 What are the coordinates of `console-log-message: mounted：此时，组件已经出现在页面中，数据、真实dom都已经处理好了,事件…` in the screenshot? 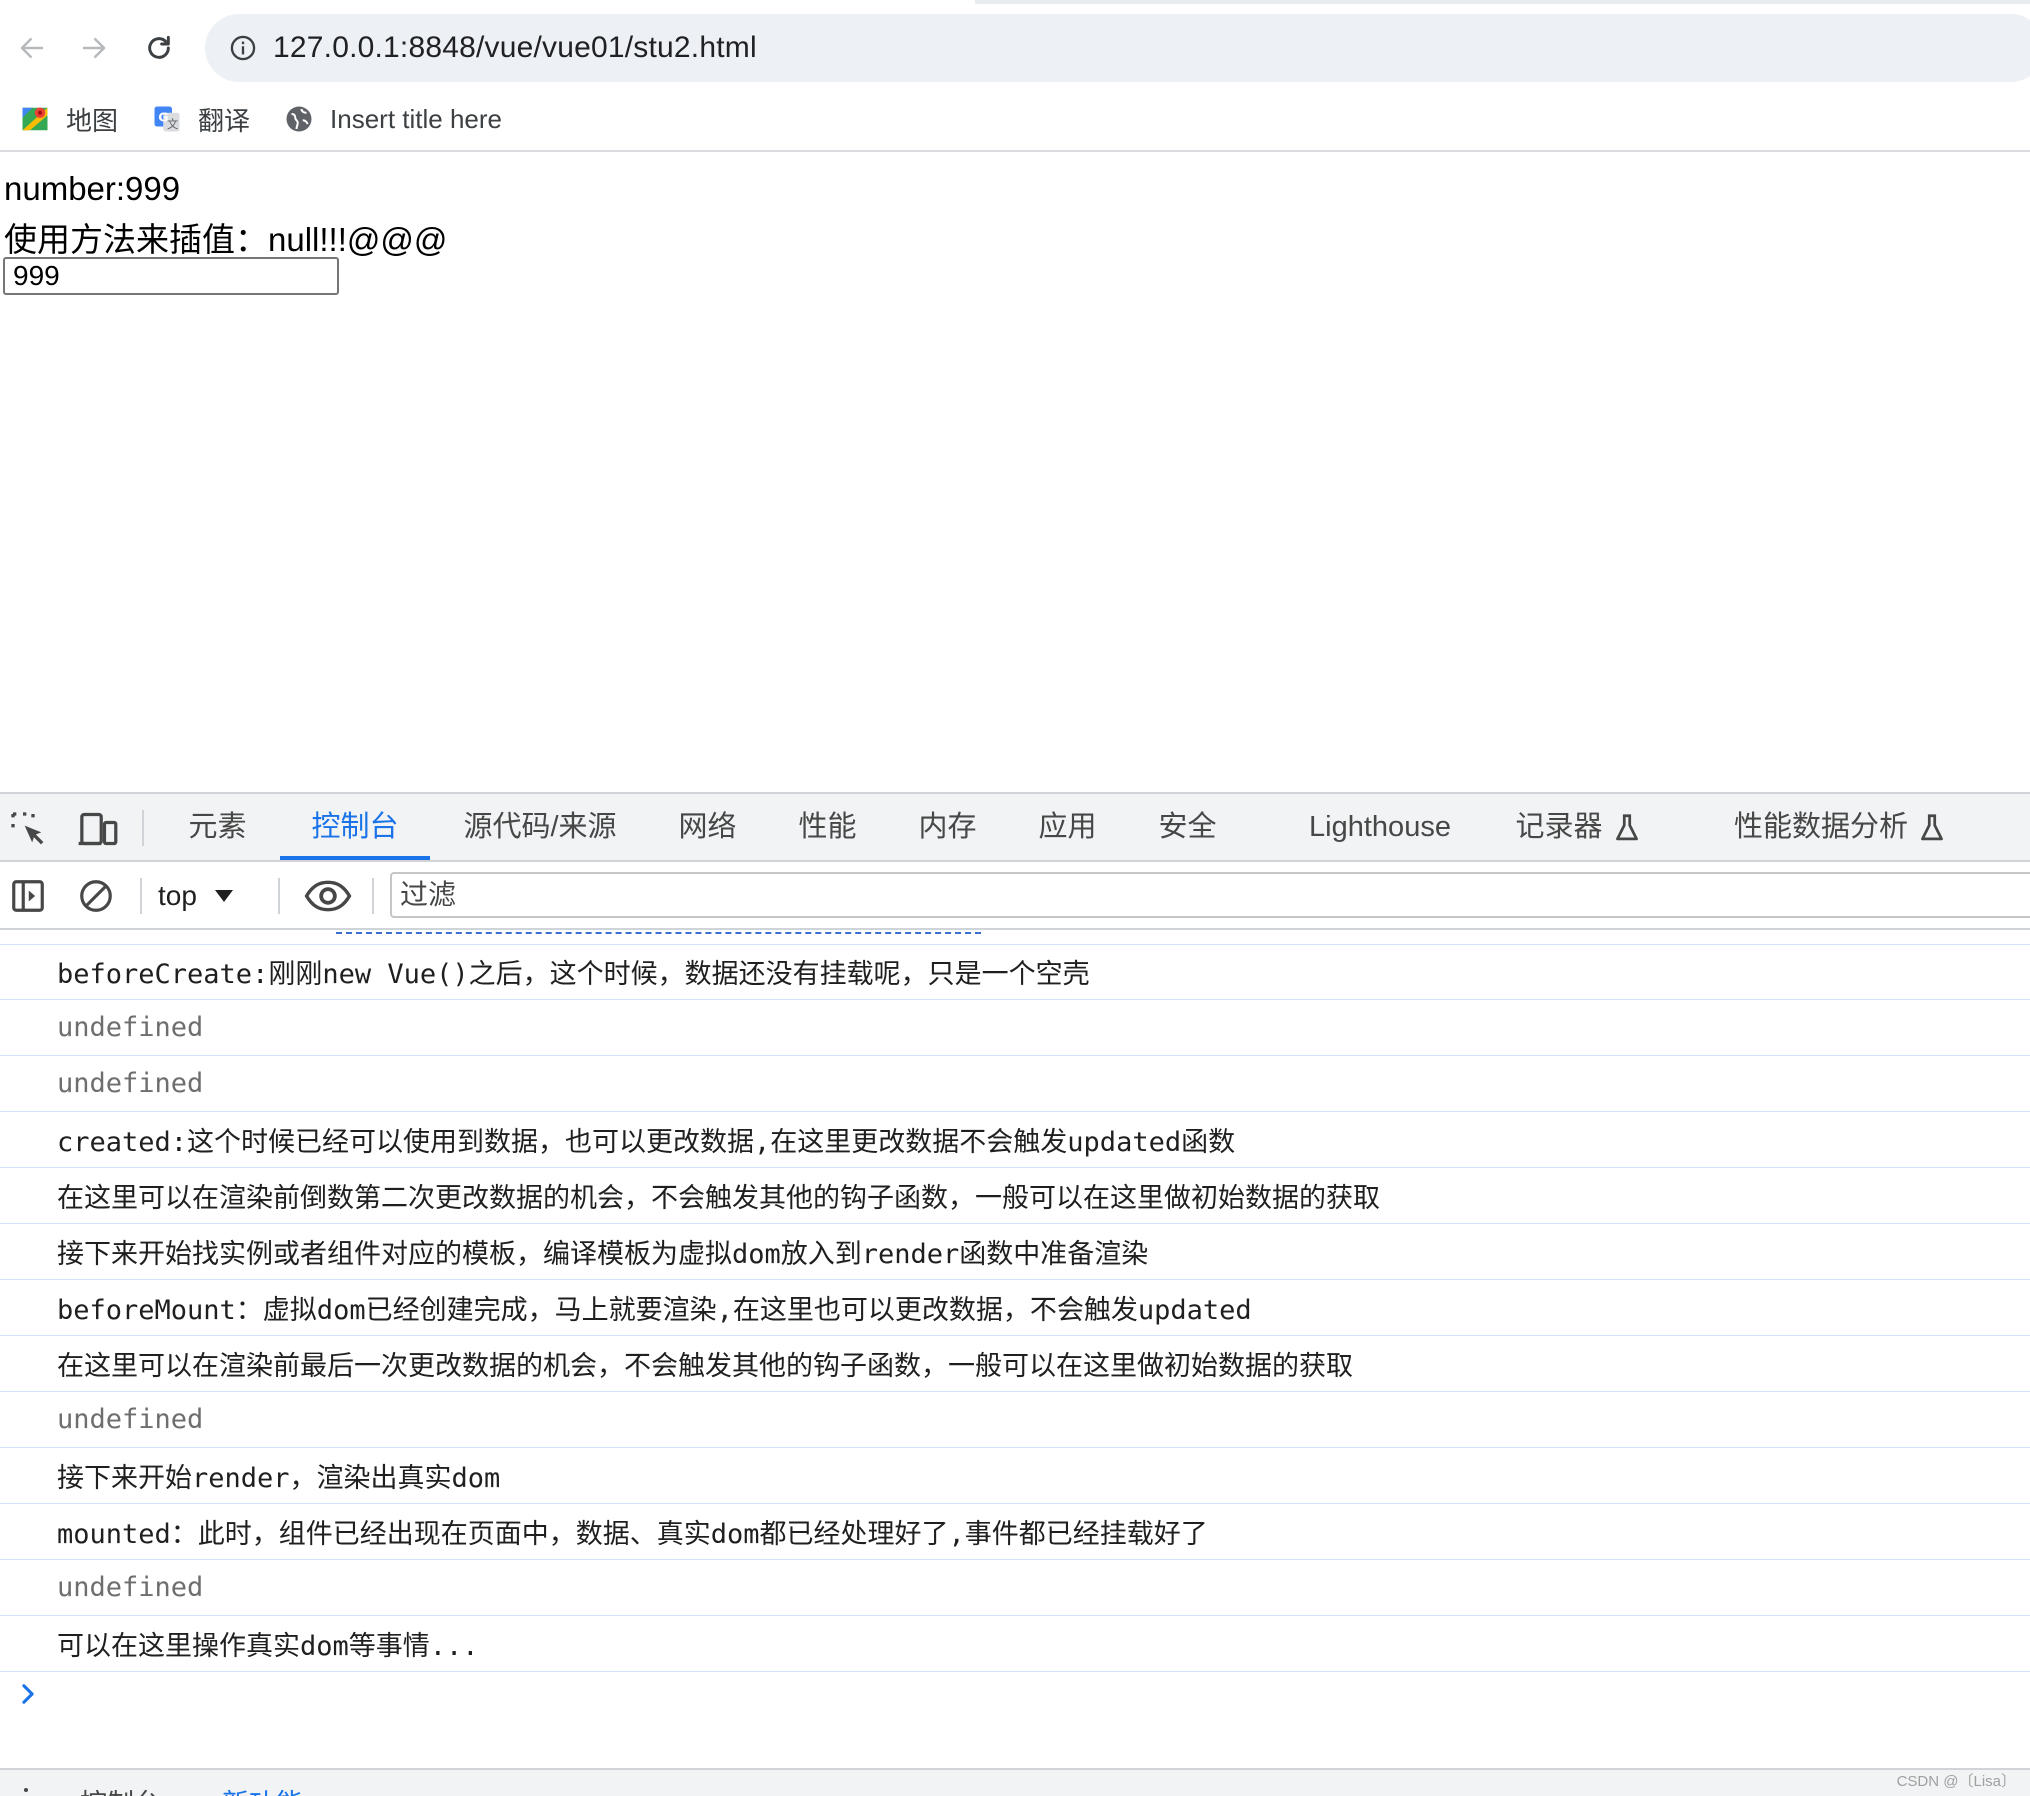 It's located at (1015, 1532).